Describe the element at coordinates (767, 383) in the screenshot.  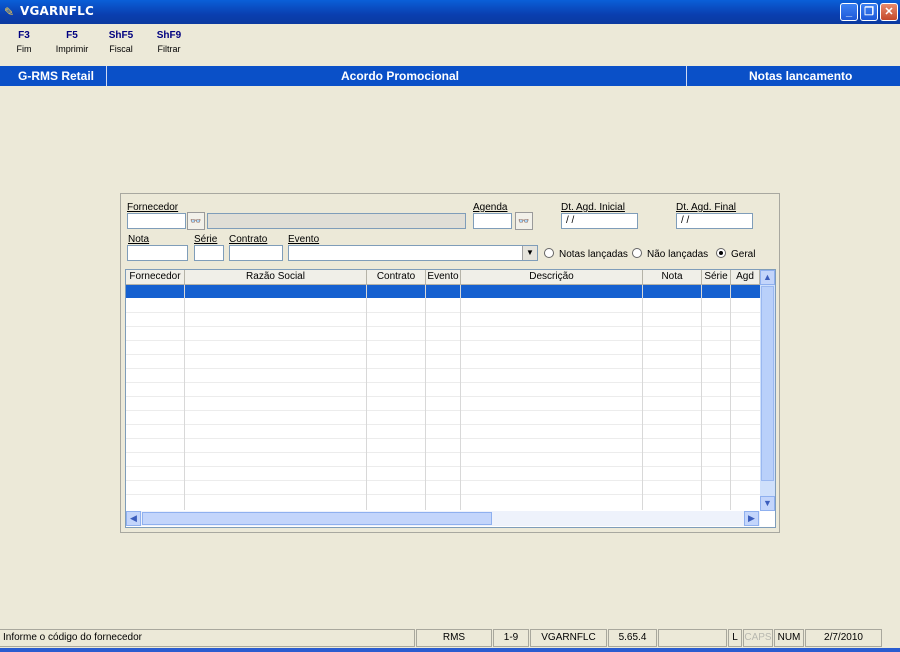
I see `vertical-scroll-thumb` at that location.